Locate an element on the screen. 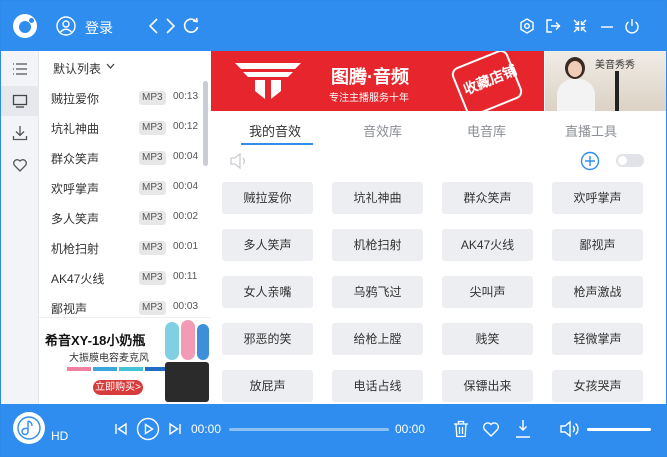  list-tab is located at coordinates (20, 69).